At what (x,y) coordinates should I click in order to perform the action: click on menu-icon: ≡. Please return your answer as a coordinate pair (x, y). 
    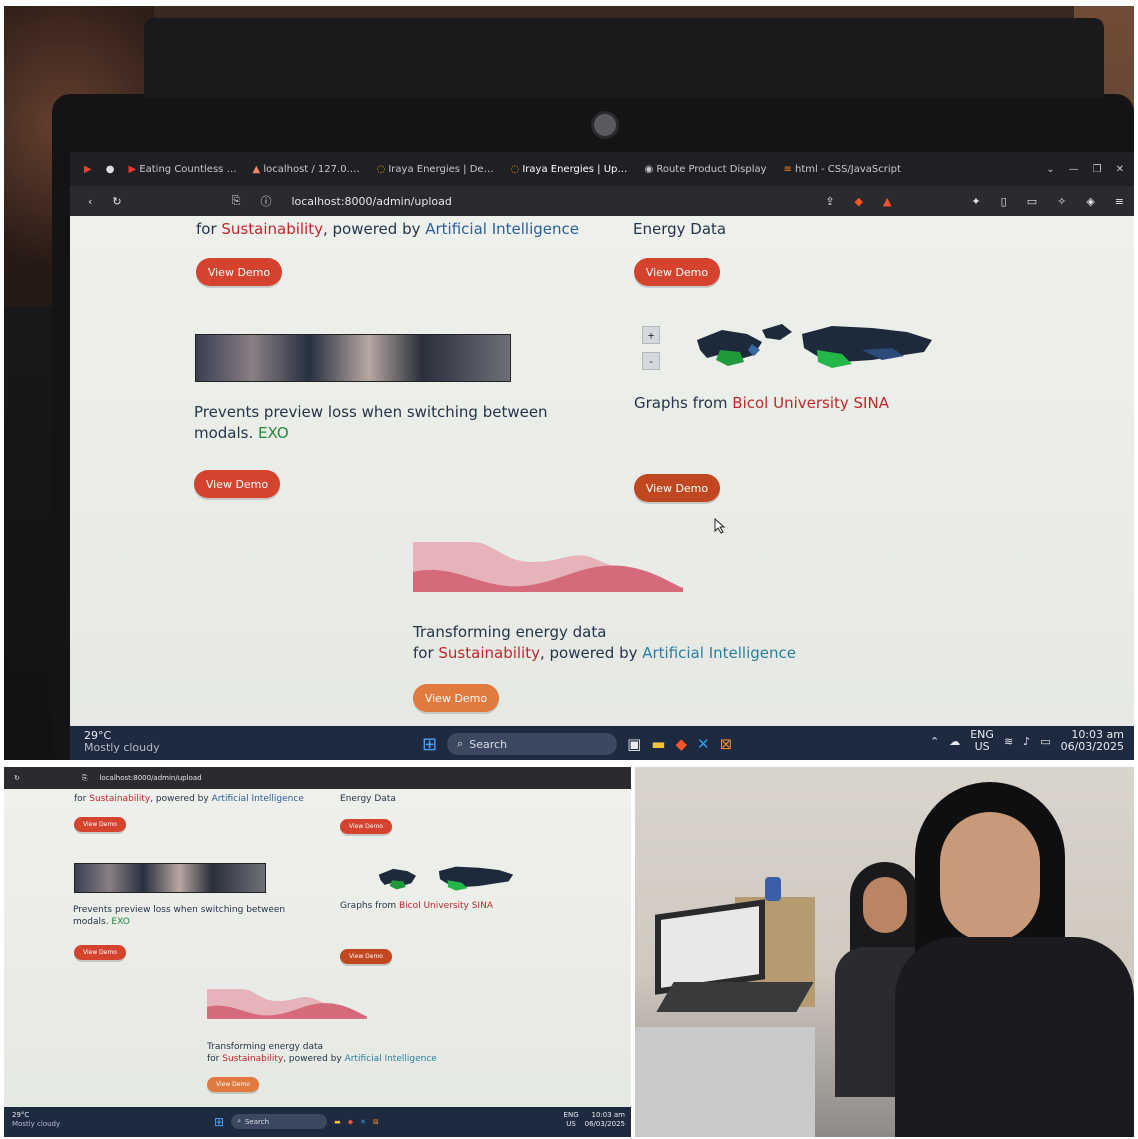
    Looking at the image, I should click on (1119, 201).